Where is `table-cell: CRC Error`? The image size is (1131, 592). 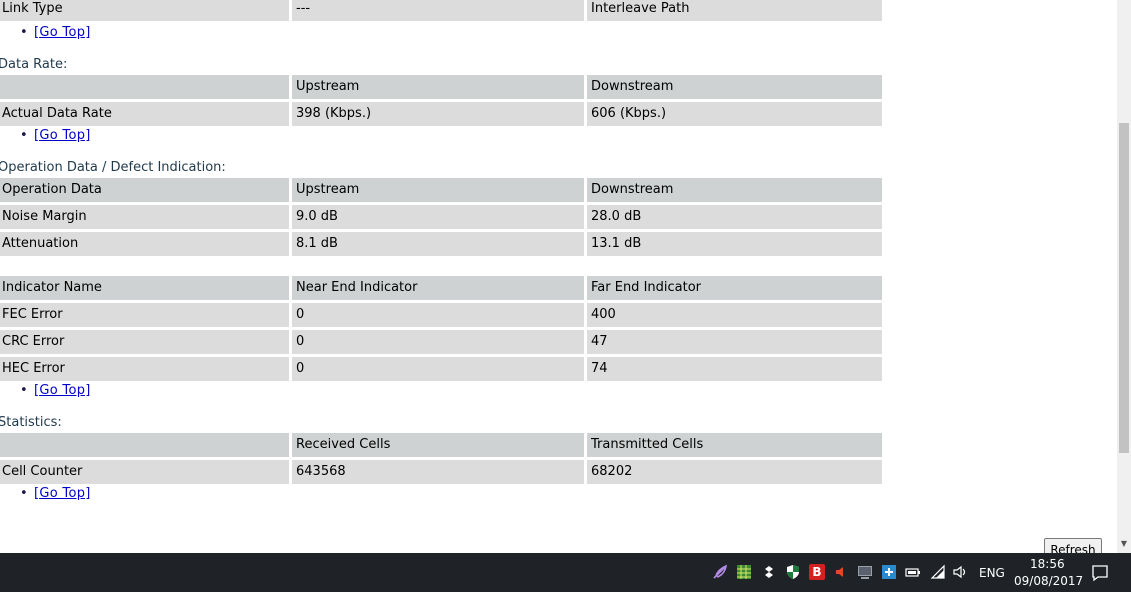 table-cell: CRC Error is located at coordinates (144, 342).